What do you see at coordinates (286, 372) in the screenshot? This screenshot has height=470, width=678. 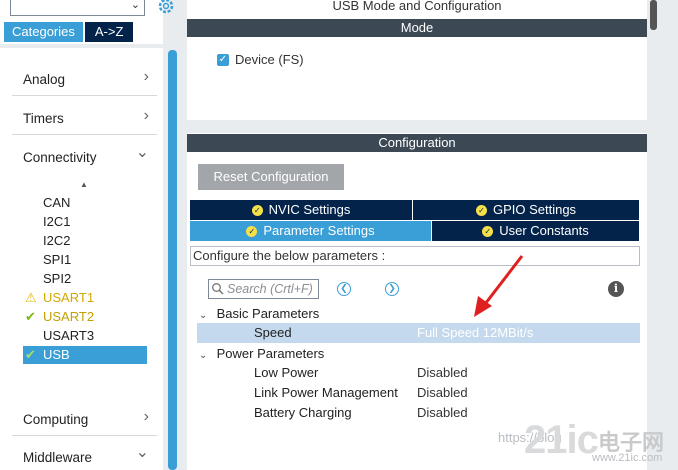 I see `param-name: Low Power` at bounding box center [286, 372].